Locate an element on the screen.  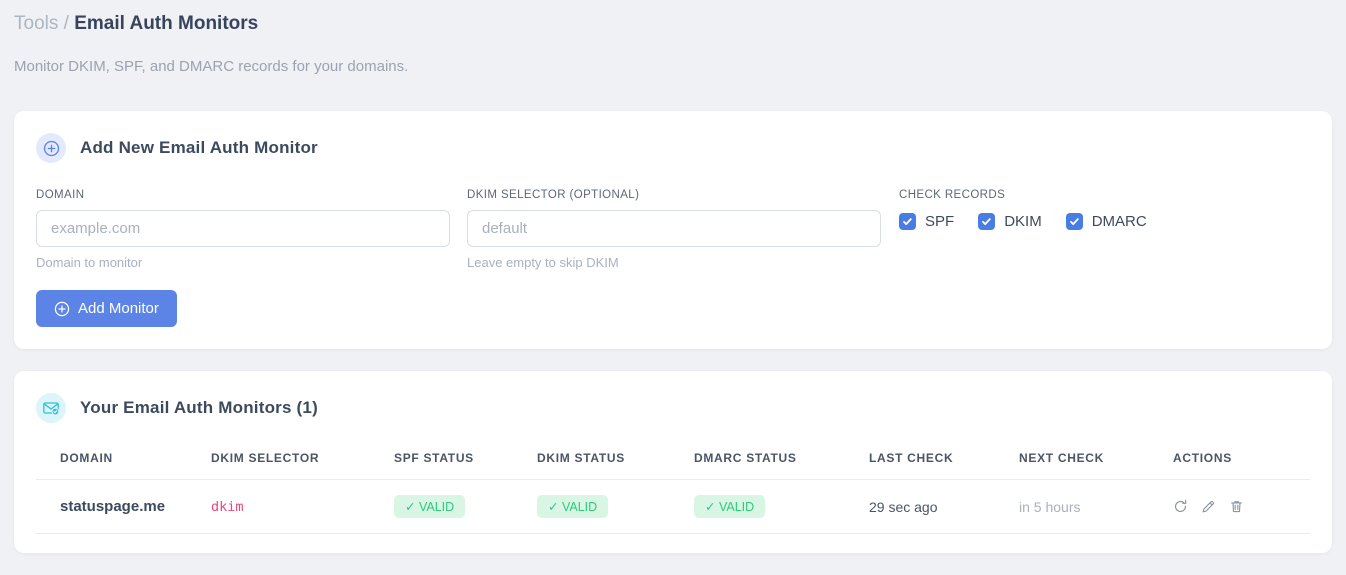
add-monitor-button: Add Monitor is located at coordinates (106, 308).